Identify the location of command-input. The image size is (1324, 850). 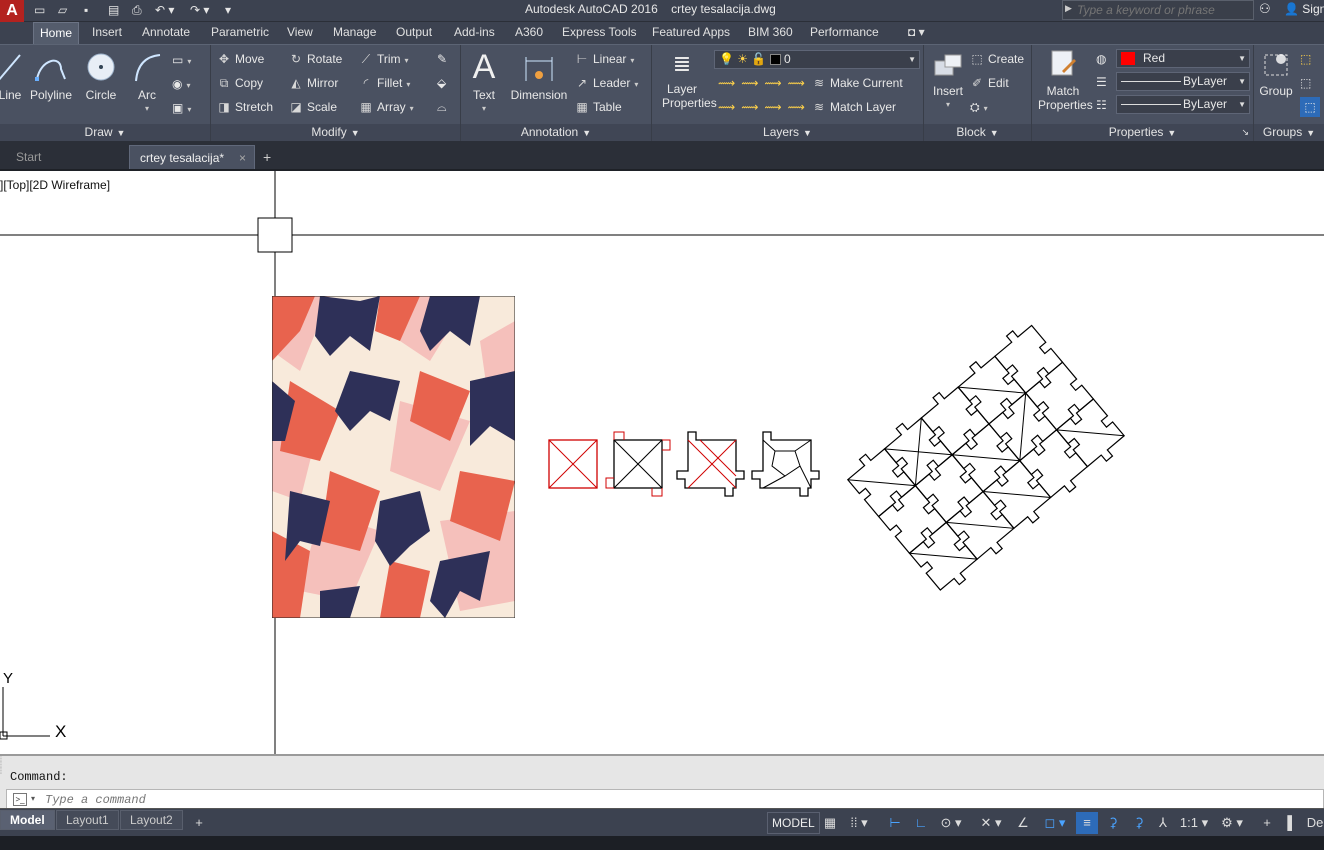
(345, 799).